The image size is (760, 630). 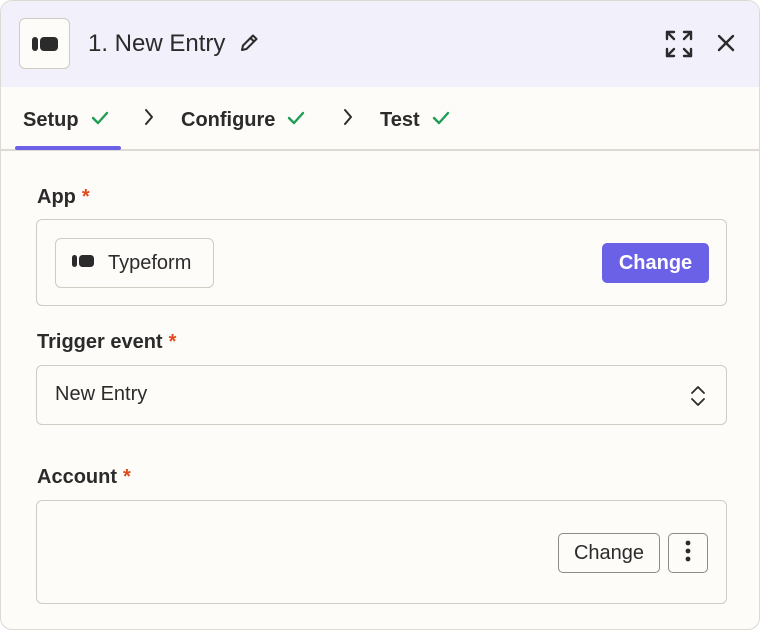 What do you see at coordinates (68, 148) in the screenshot?
I see `active-tab-indicator` at bounding box center [68, 148].